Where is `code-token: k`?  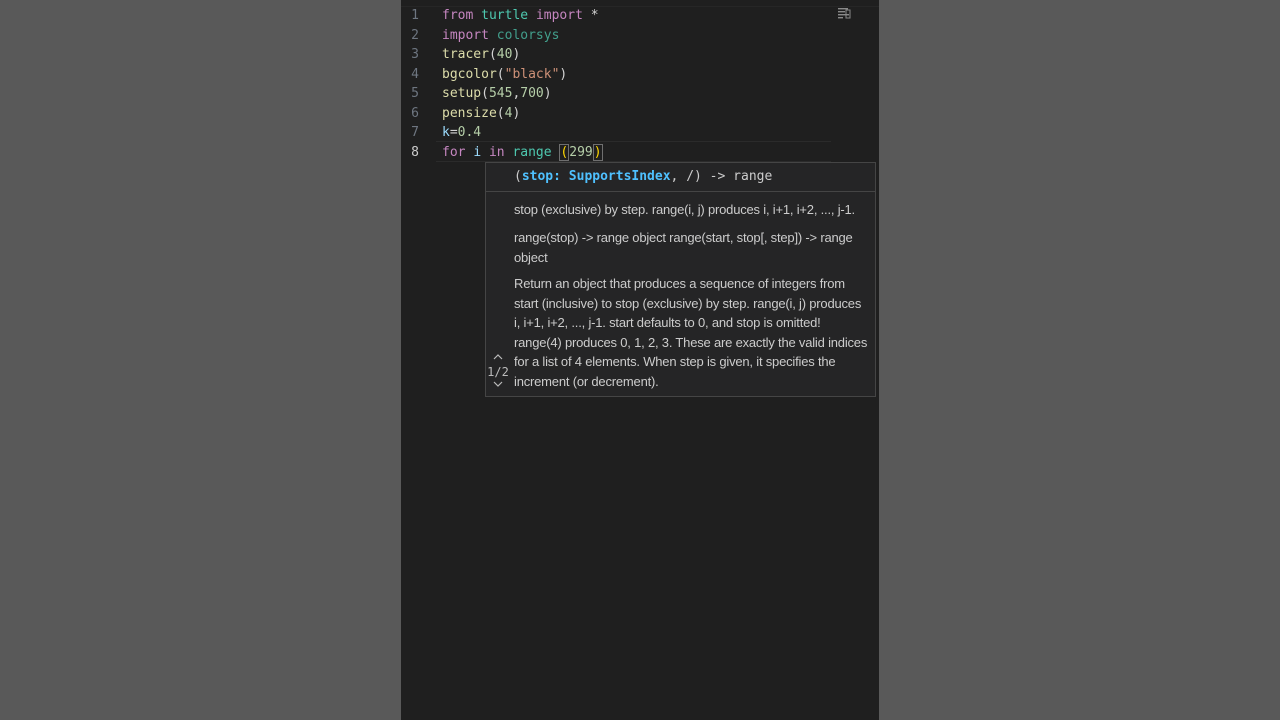 code-token: k is located at coordinates (446, 132).